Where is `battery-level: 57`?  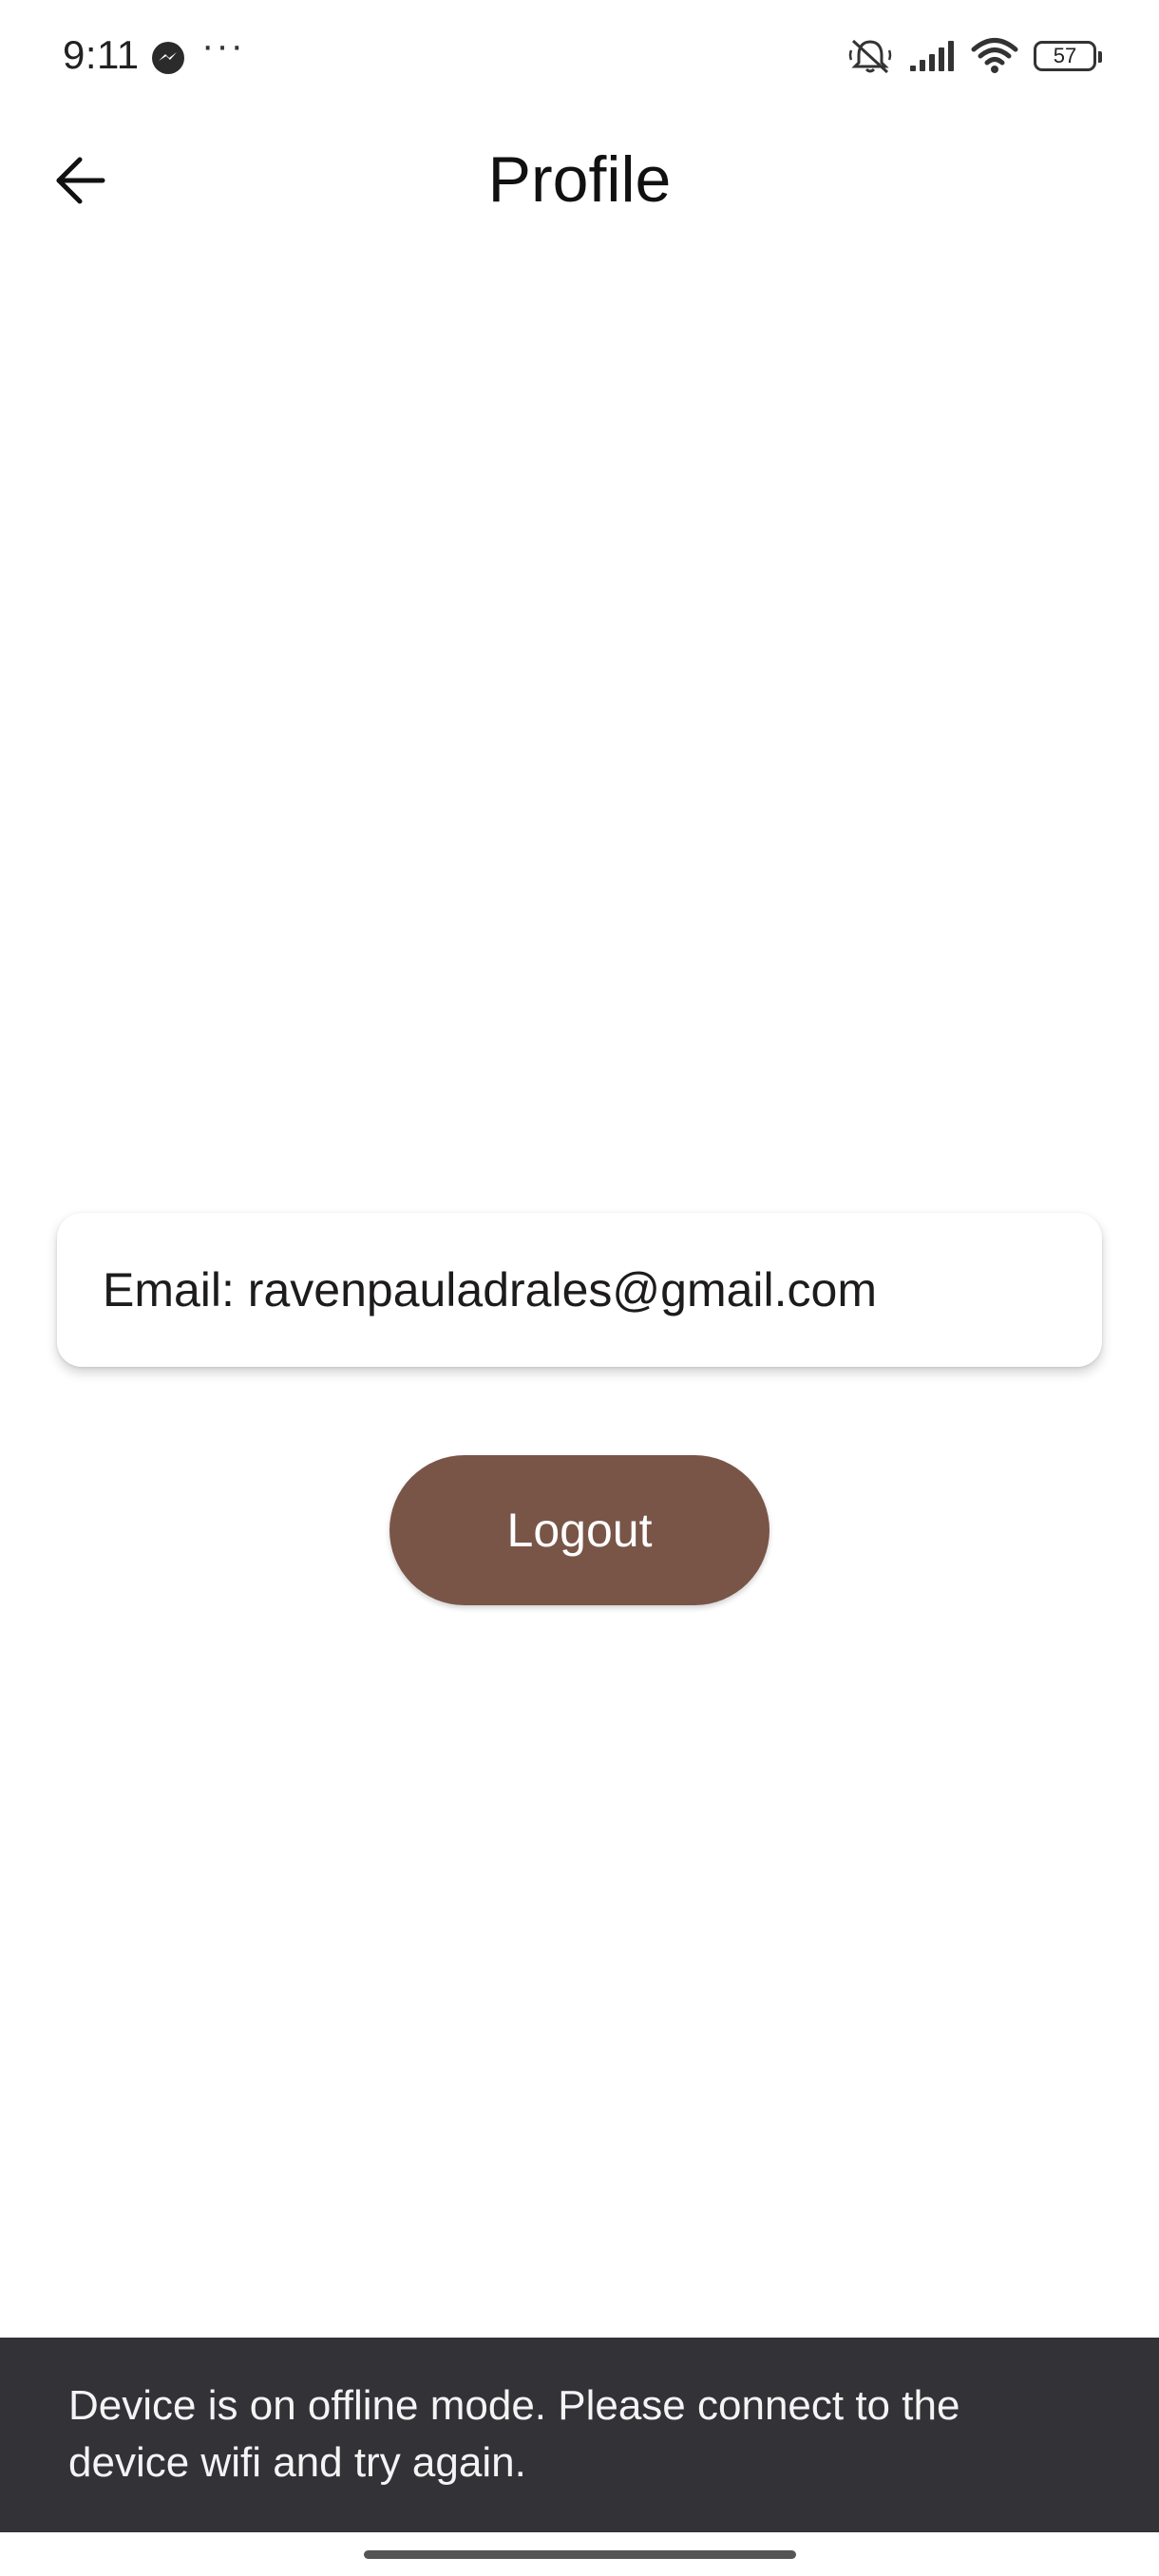
battery-level: 57 is located at coordinates (1065, 55).